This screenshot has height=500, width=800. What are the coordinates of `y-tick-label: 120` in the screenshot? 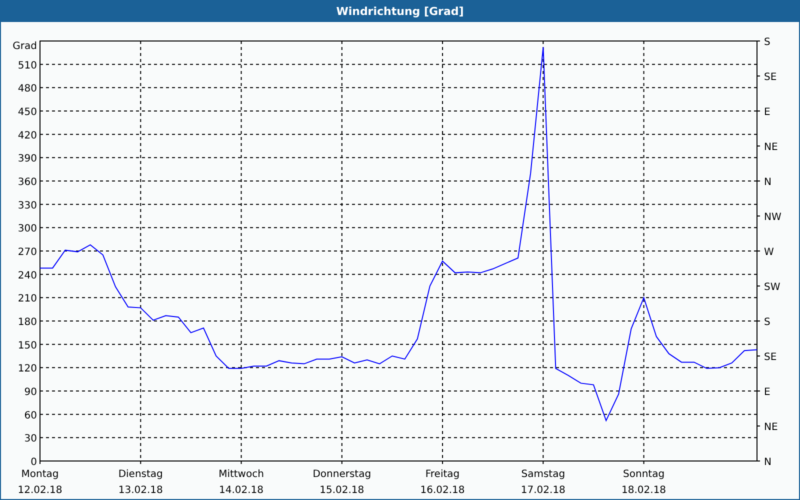 It's located at (27, 369).